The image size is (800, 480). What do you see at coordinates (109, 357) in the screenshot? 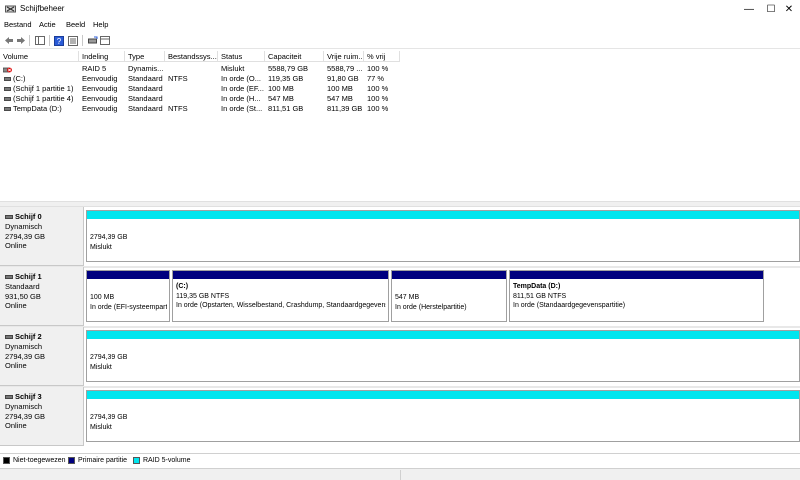
I see `partition-size: 2794,39 GB` at bounding box center [109, 357].